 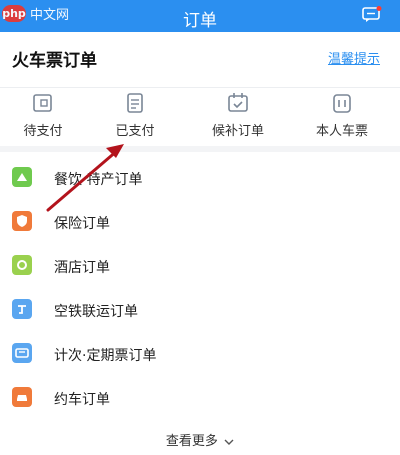 I want to click on list-item-label: 约车订单, so click(x=82, y=400).